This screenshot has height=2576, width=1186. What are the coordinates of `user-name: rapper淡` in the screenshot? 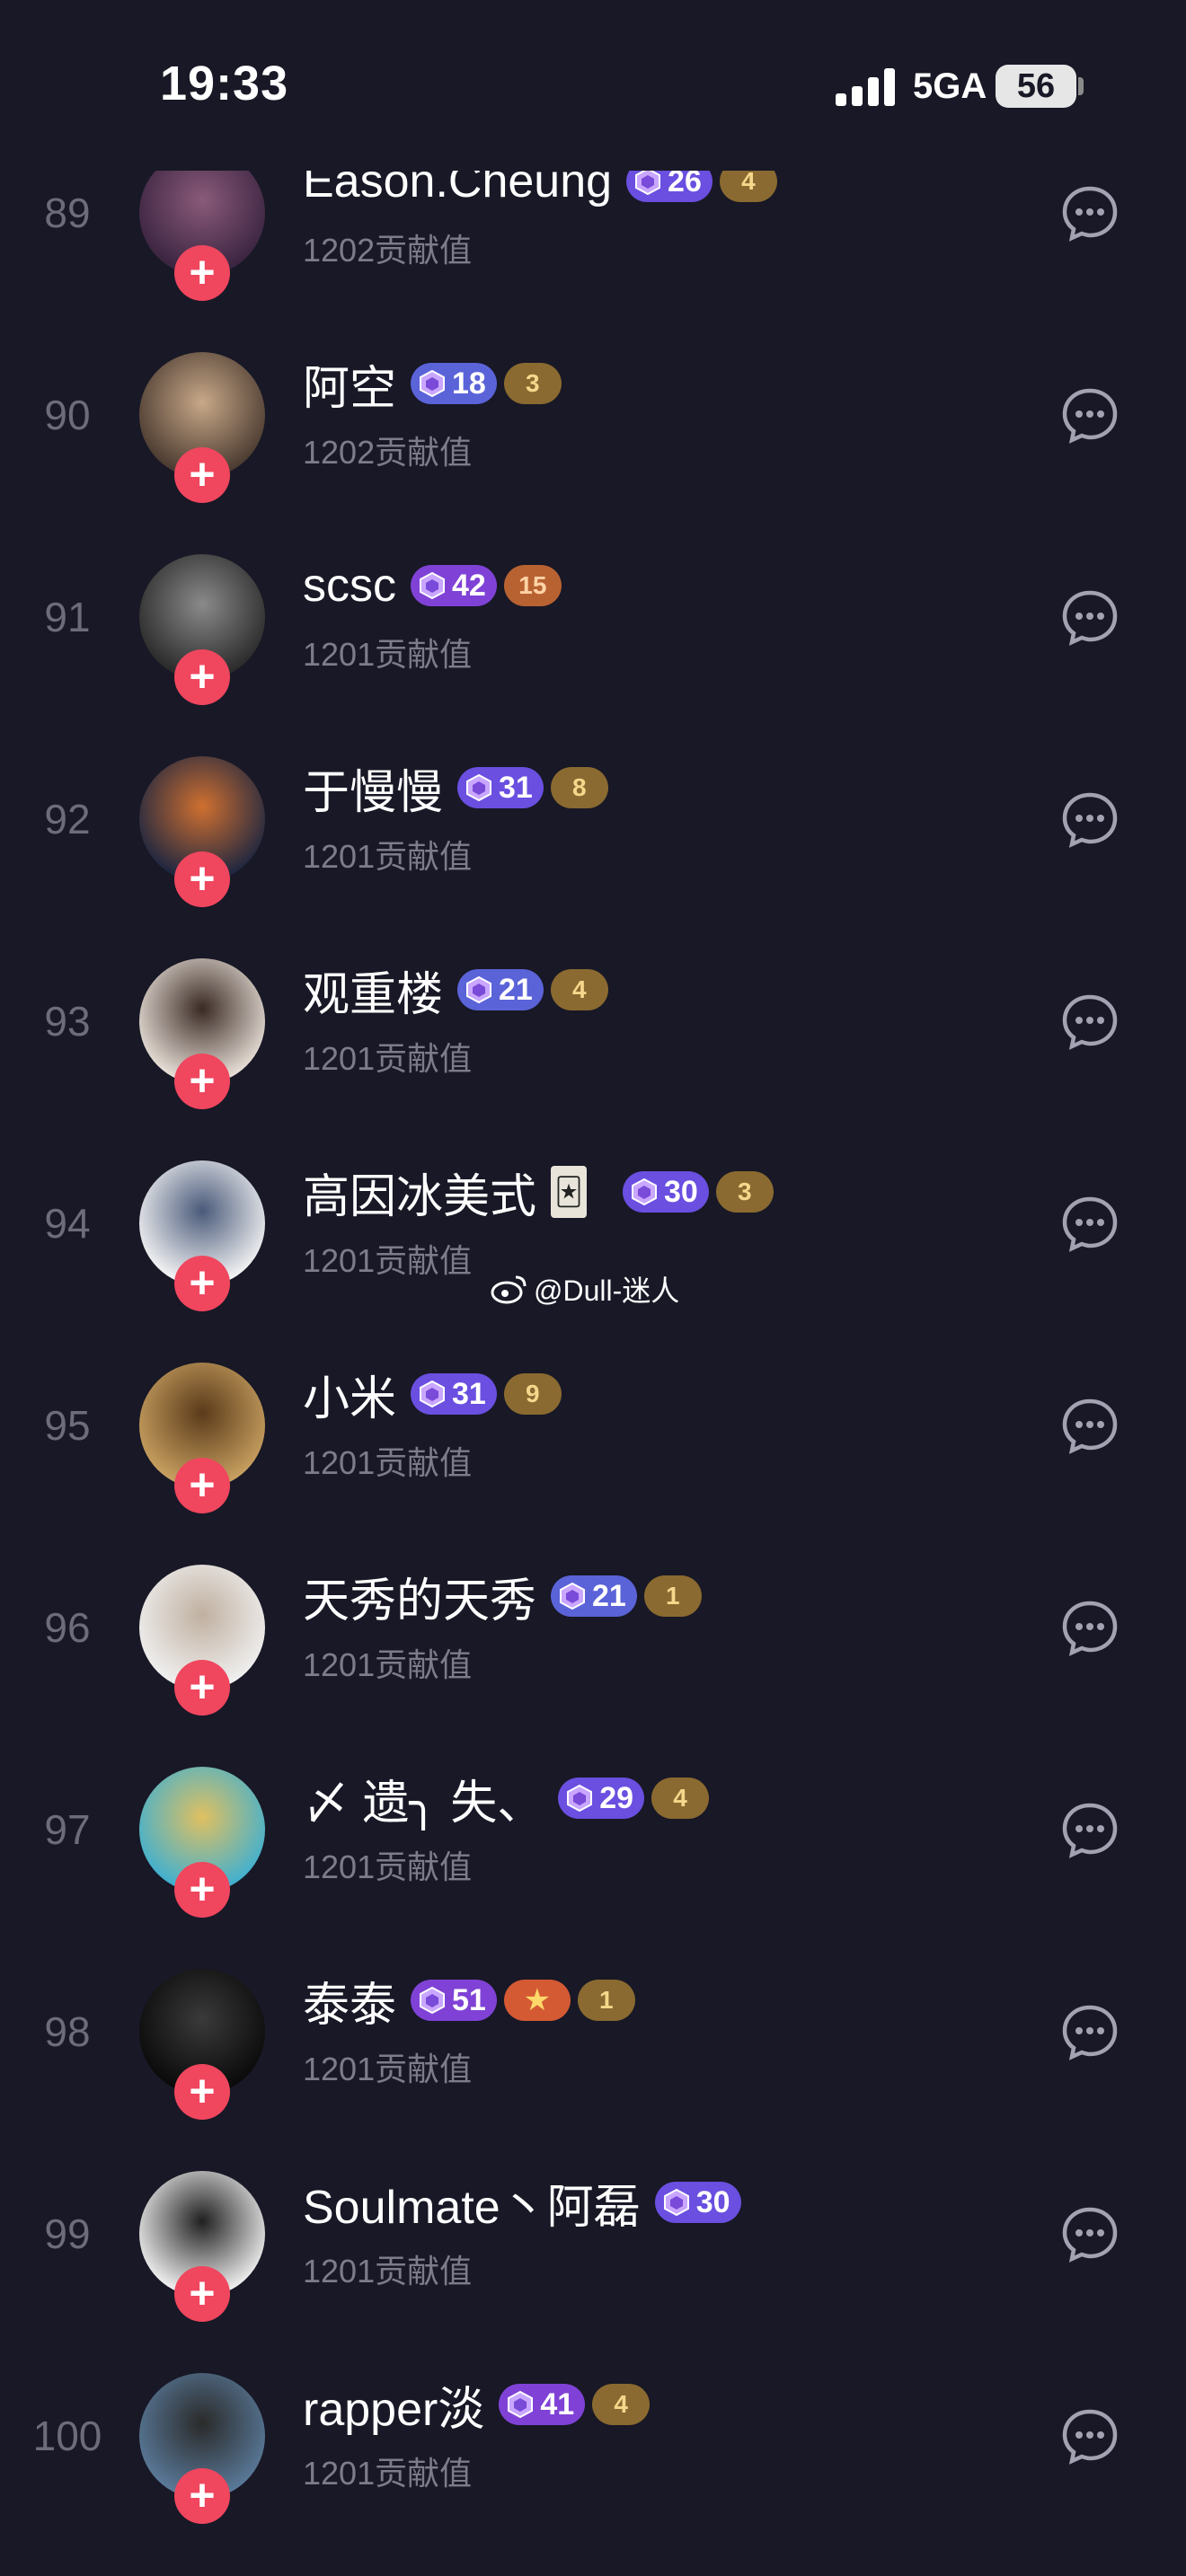 It's located at (393, 2405).